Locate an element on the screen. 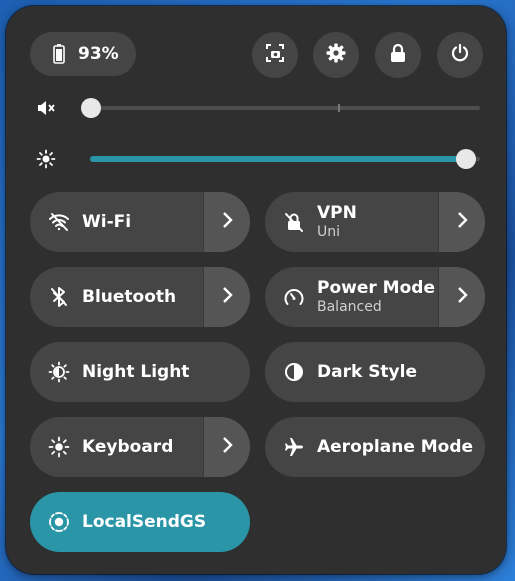 The height and width of the screenshot is (581, 515). night-light-label: Night Light is located at coordinates (136, 372).